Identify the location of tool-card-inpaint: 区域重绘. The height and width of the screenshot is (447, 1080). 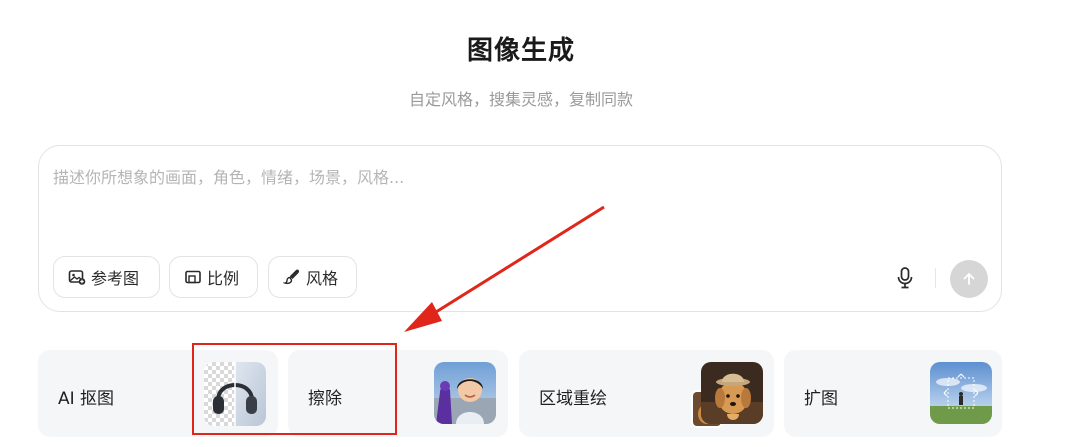
(646, 393).